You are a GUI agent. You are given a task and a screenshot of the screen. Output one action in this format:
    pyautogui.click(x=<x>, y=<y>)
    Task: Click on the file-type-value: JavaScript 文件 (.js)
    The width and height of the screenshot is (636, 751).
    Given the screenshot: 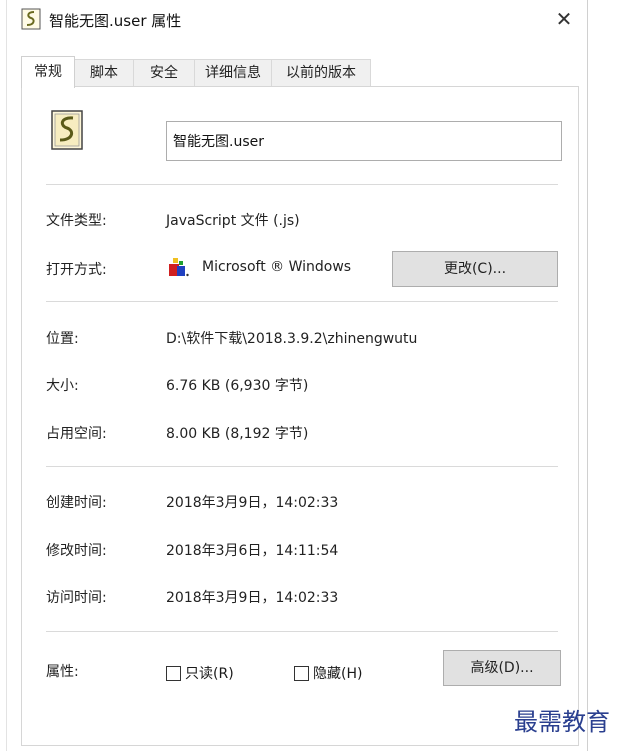 What is the action you would take?
    pyautogui.click(x=233, y=221)
    